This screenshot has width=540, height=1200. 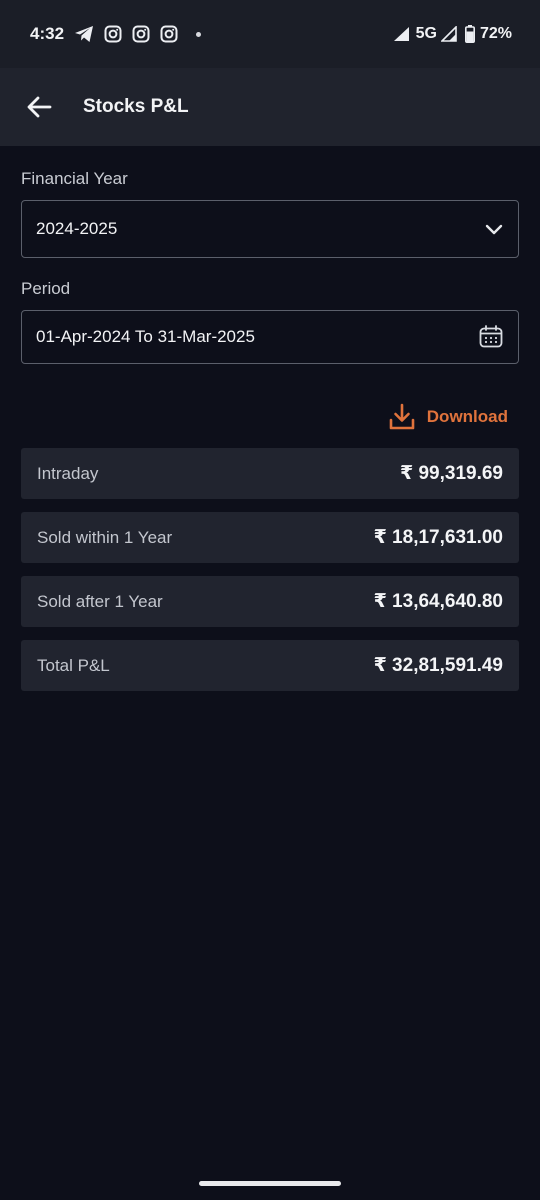 I want to click on download-icon, so click(x=402, y=416).